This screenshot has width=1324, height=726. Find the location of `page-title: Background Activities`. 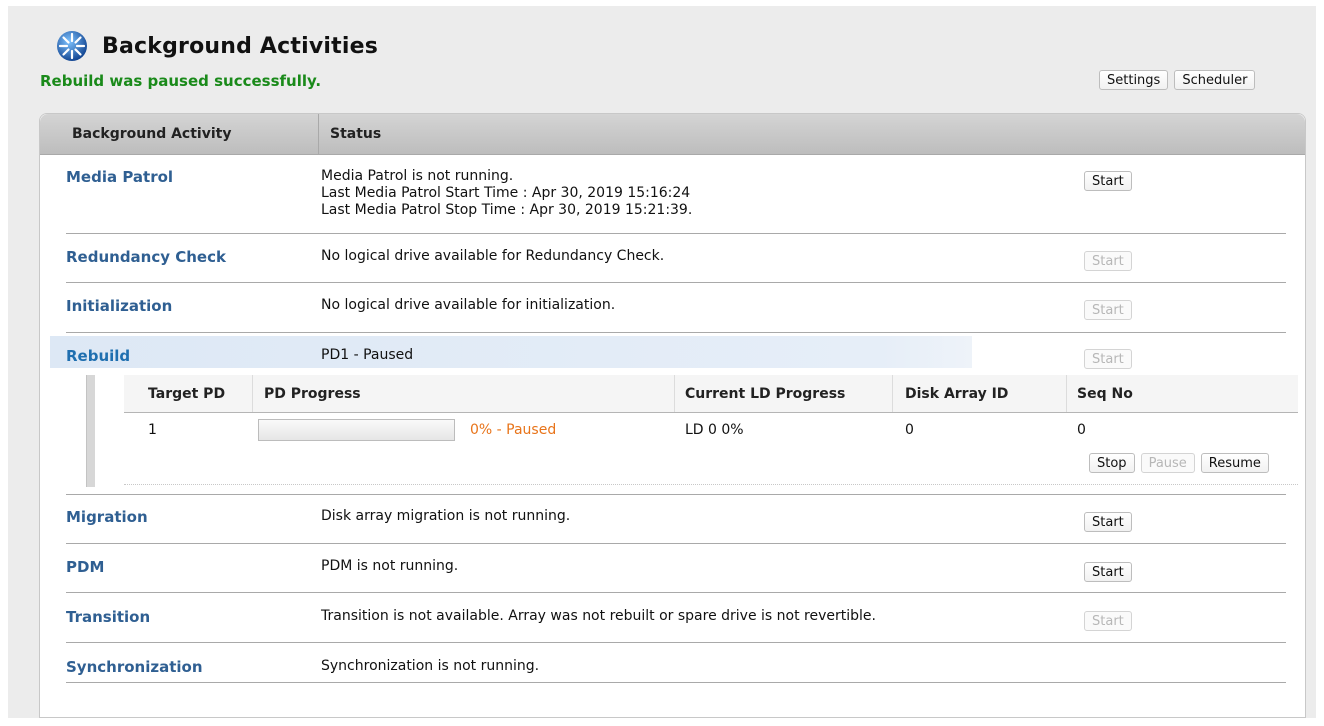

page-title: Background Activities is located at coordinates (240, 46).